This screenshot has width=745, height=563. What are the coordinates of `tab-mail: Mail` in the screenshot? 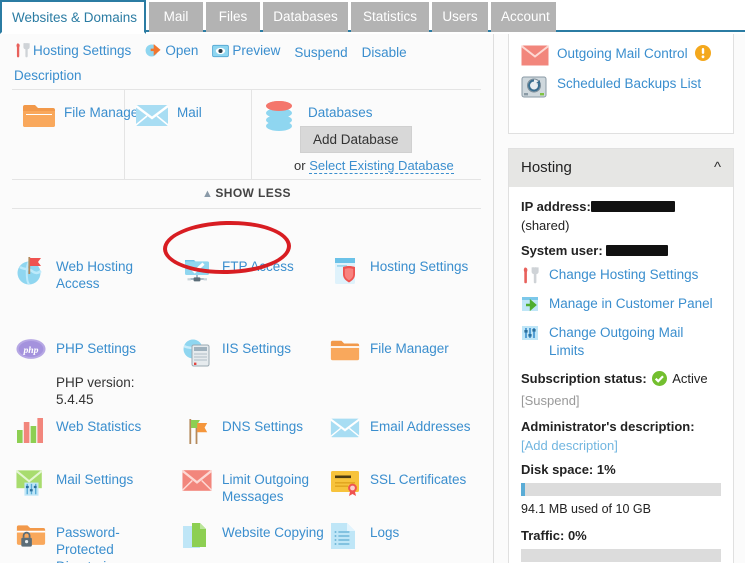 It's located at (176, 17).